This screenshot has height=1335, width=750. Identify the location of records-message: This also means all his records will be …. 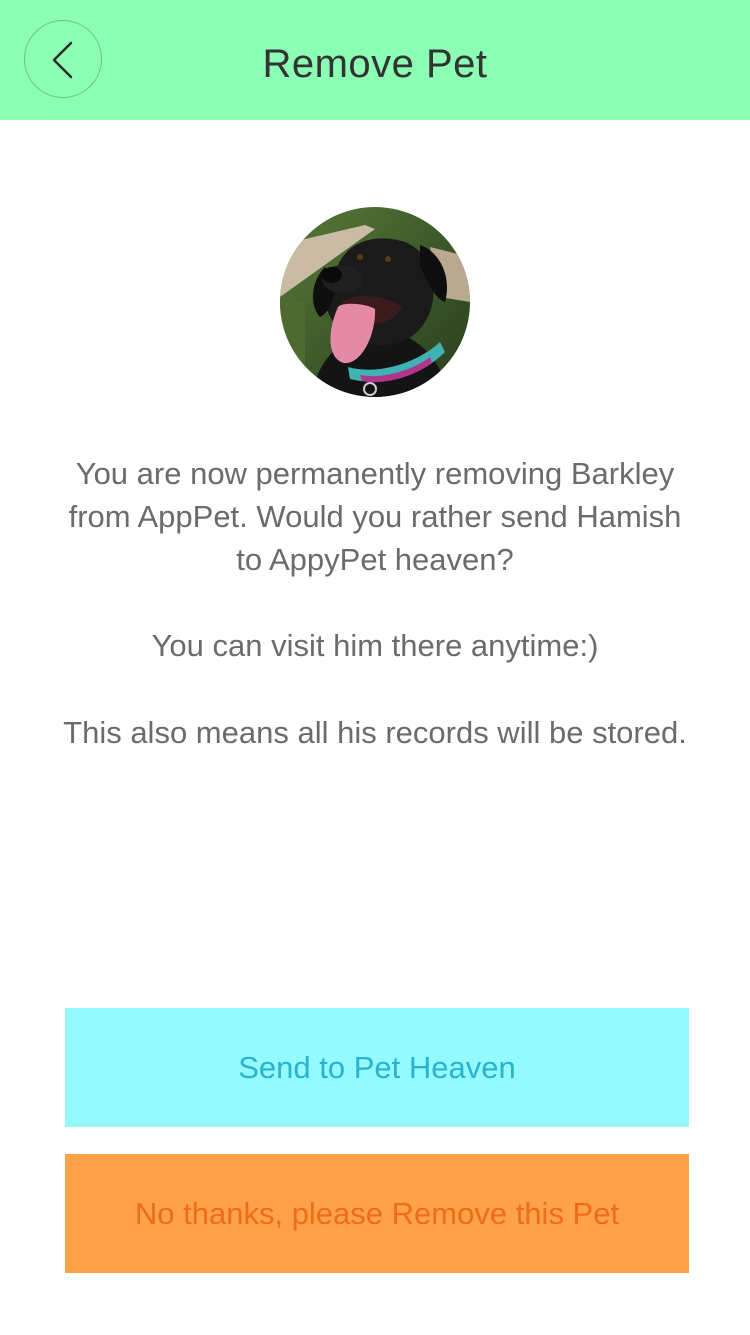
(375, 732).